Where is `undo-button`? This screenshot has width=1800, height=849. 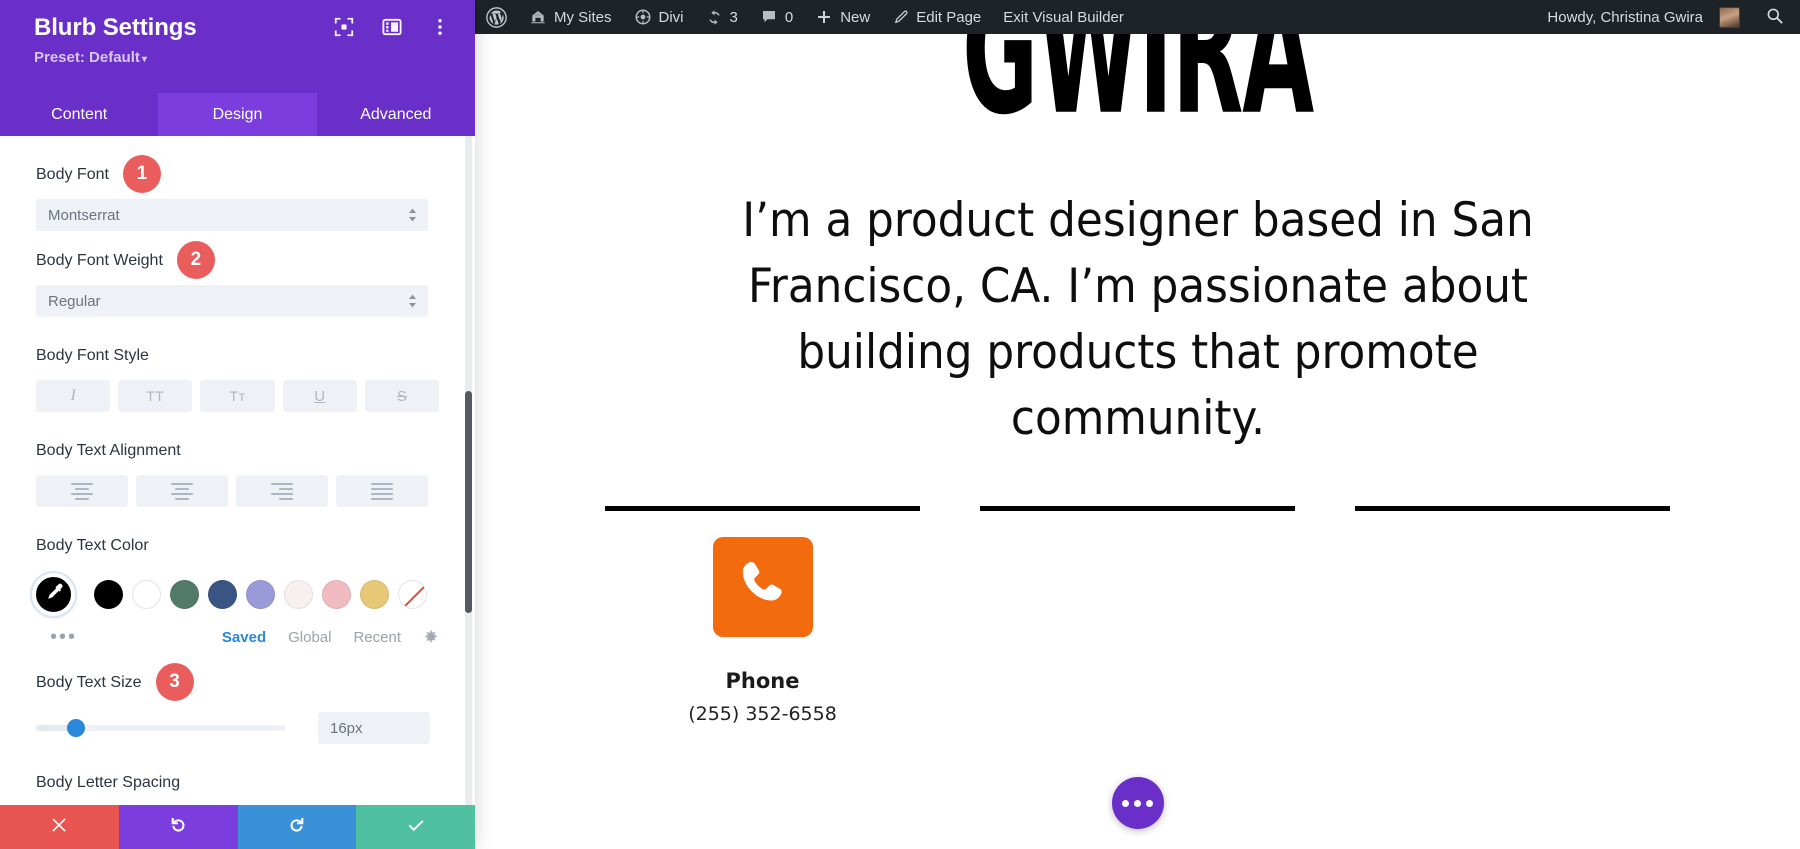 undo-button is located at coordinates (178, 827).